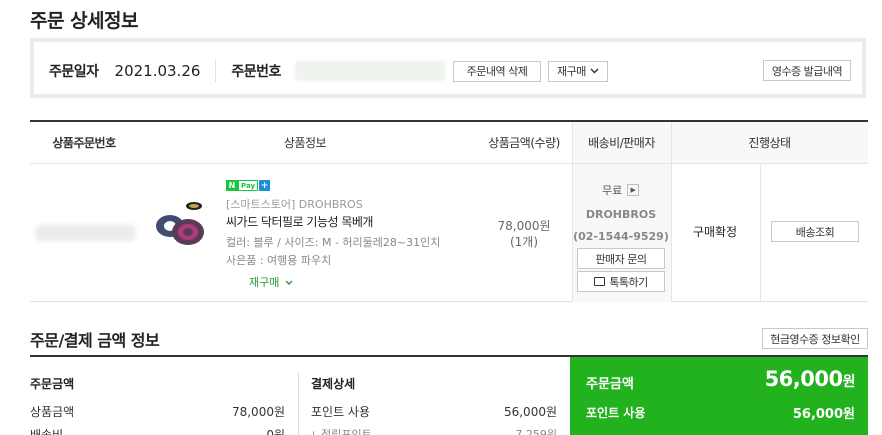 Image resolution: width=882 pixels, height=435 pixels. What do you see at coordinates (719, 396) in the screenshot?
I see `total-amount-panel: 주문금액 56,000원 포인트 사용 56,000원` at bounding box center [719, 396].